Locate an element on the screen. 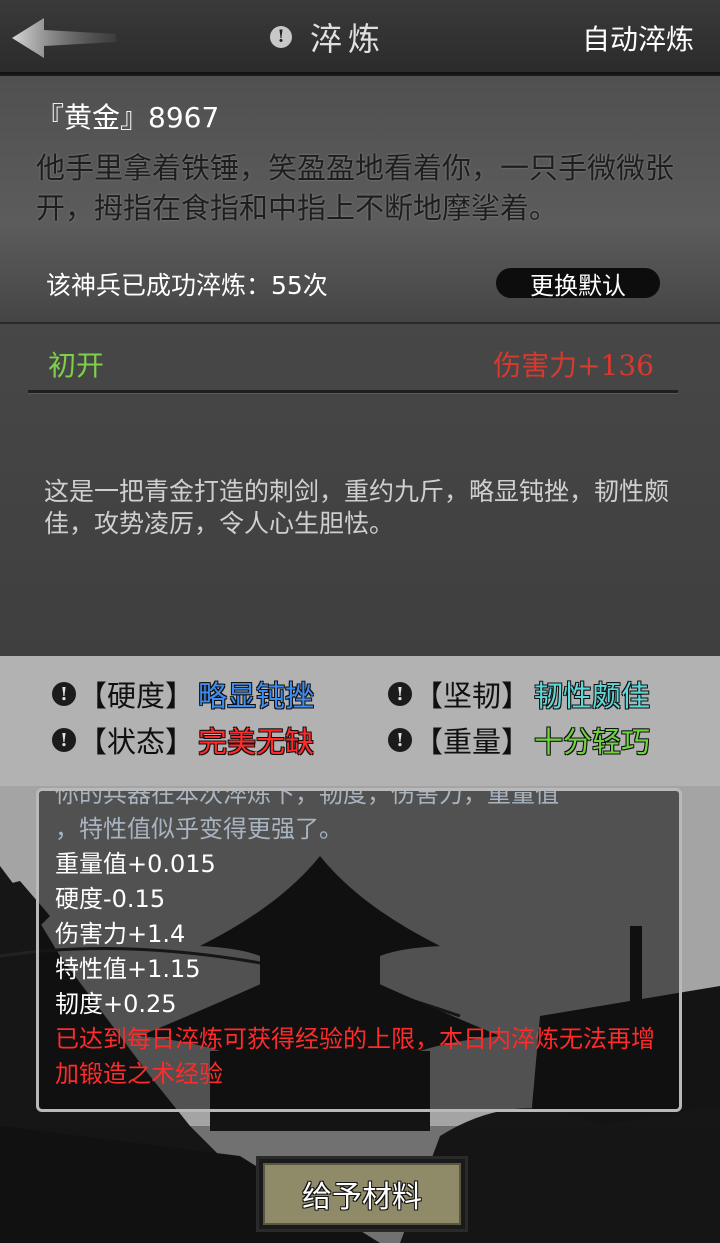 This screenshot has width=720, height=1243. log-line: 你的兵器在本次淬炼下，韧度，伤害力，重量值 is located at coordinates (307, 798).